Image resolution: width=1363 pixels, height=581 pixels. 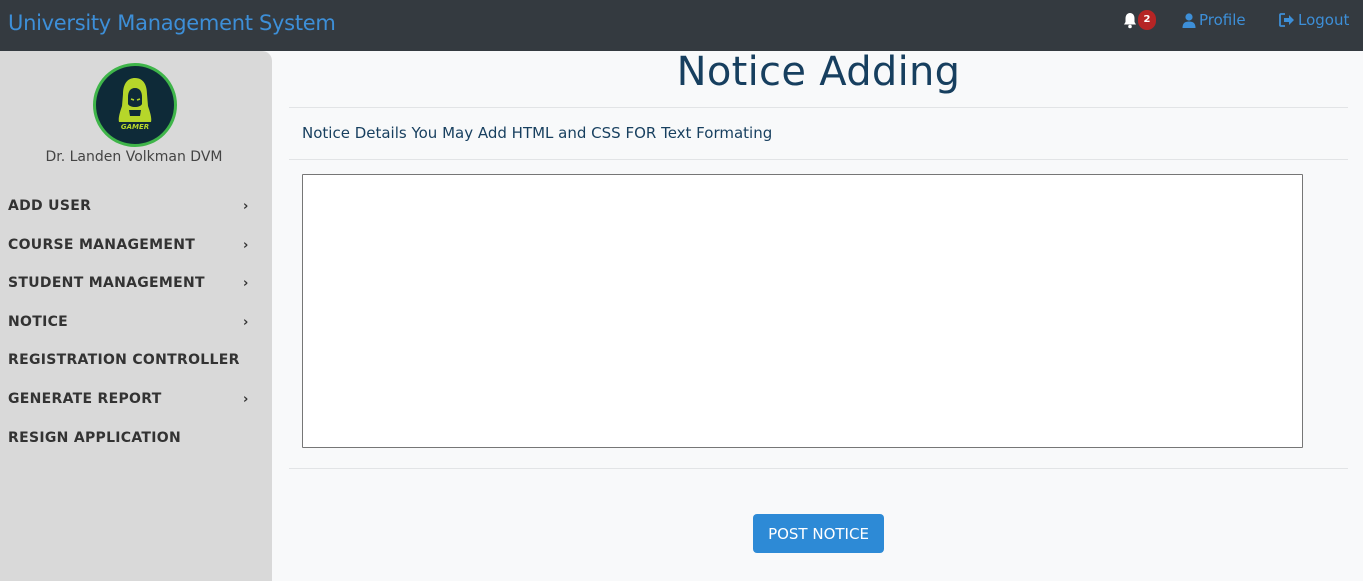 What do you see at coordinates (172, 23) in the screenshot?
I see `brand-title: University Management System` at bounding box center [172, 23].